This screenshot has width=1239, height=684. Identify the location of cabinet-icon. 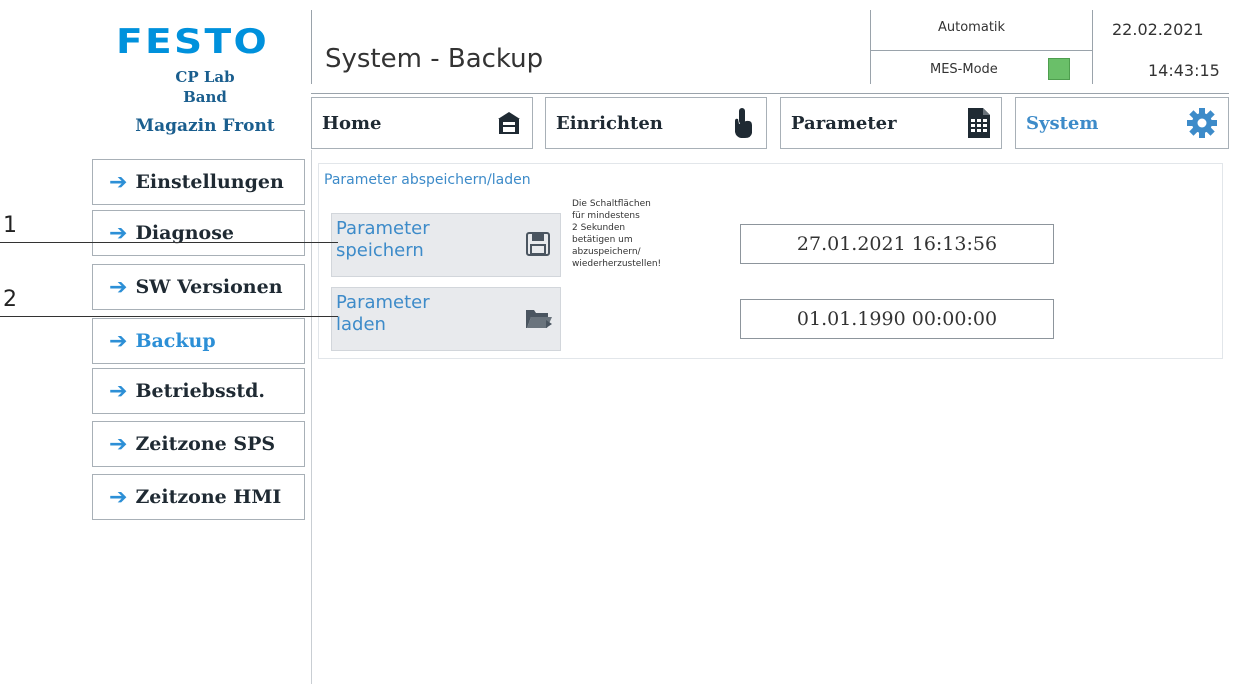
(509, 123).